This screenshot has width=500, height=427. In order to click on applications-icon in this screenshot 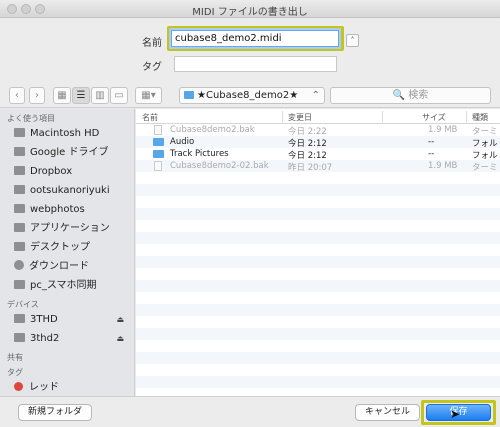, I will do `click(19, 227)`.